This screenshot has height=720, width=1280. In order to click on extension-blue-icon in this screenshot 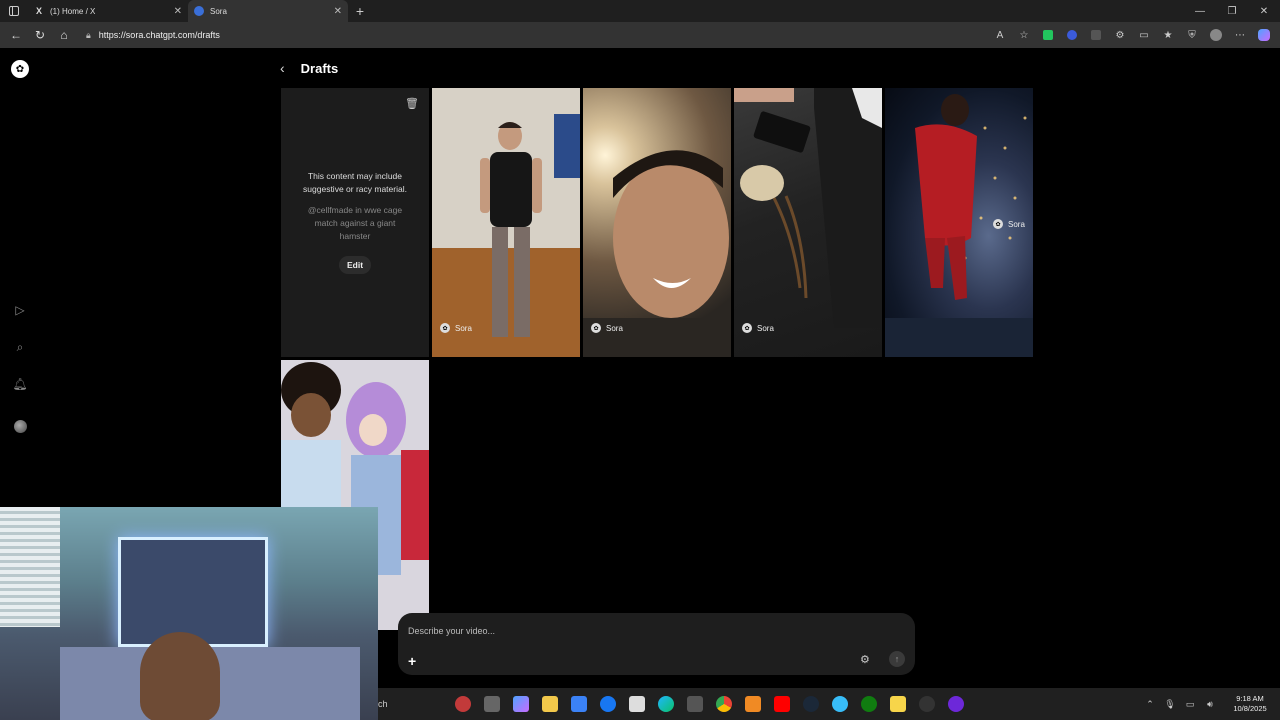, I will do `click(1072, 35)`.